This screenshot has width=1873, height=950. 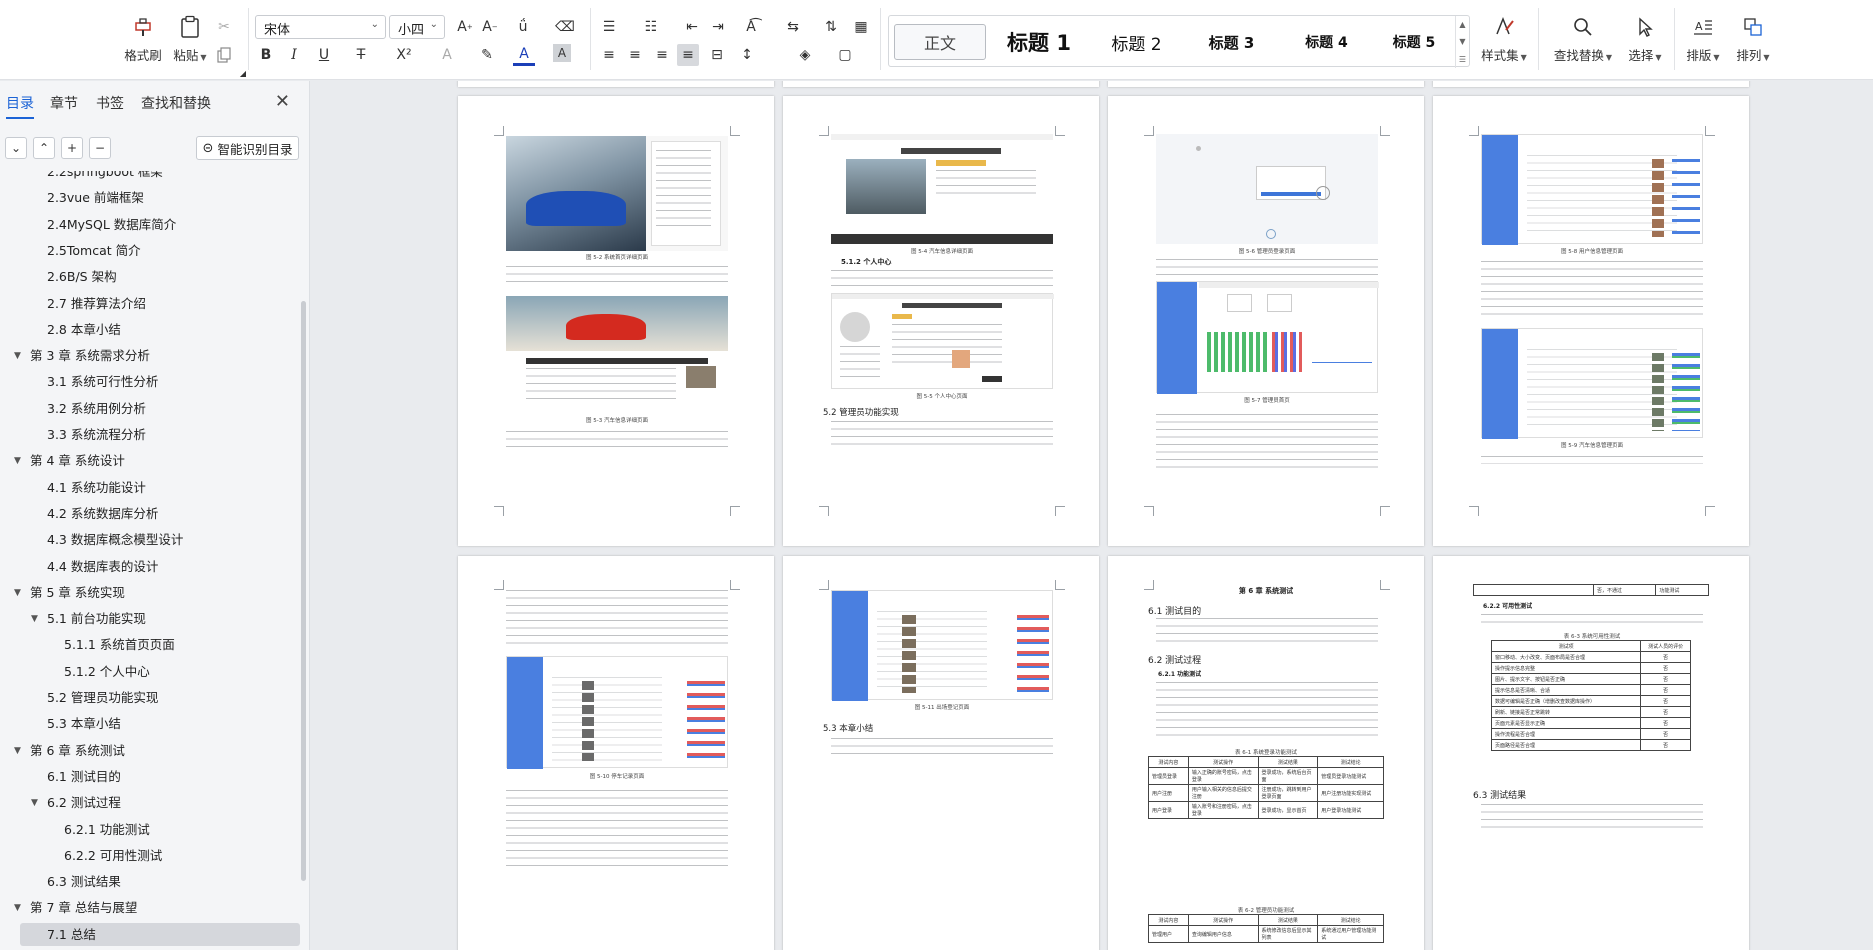 I want to click on tab-bookmarks: 书签, so click(x=110, y=103).